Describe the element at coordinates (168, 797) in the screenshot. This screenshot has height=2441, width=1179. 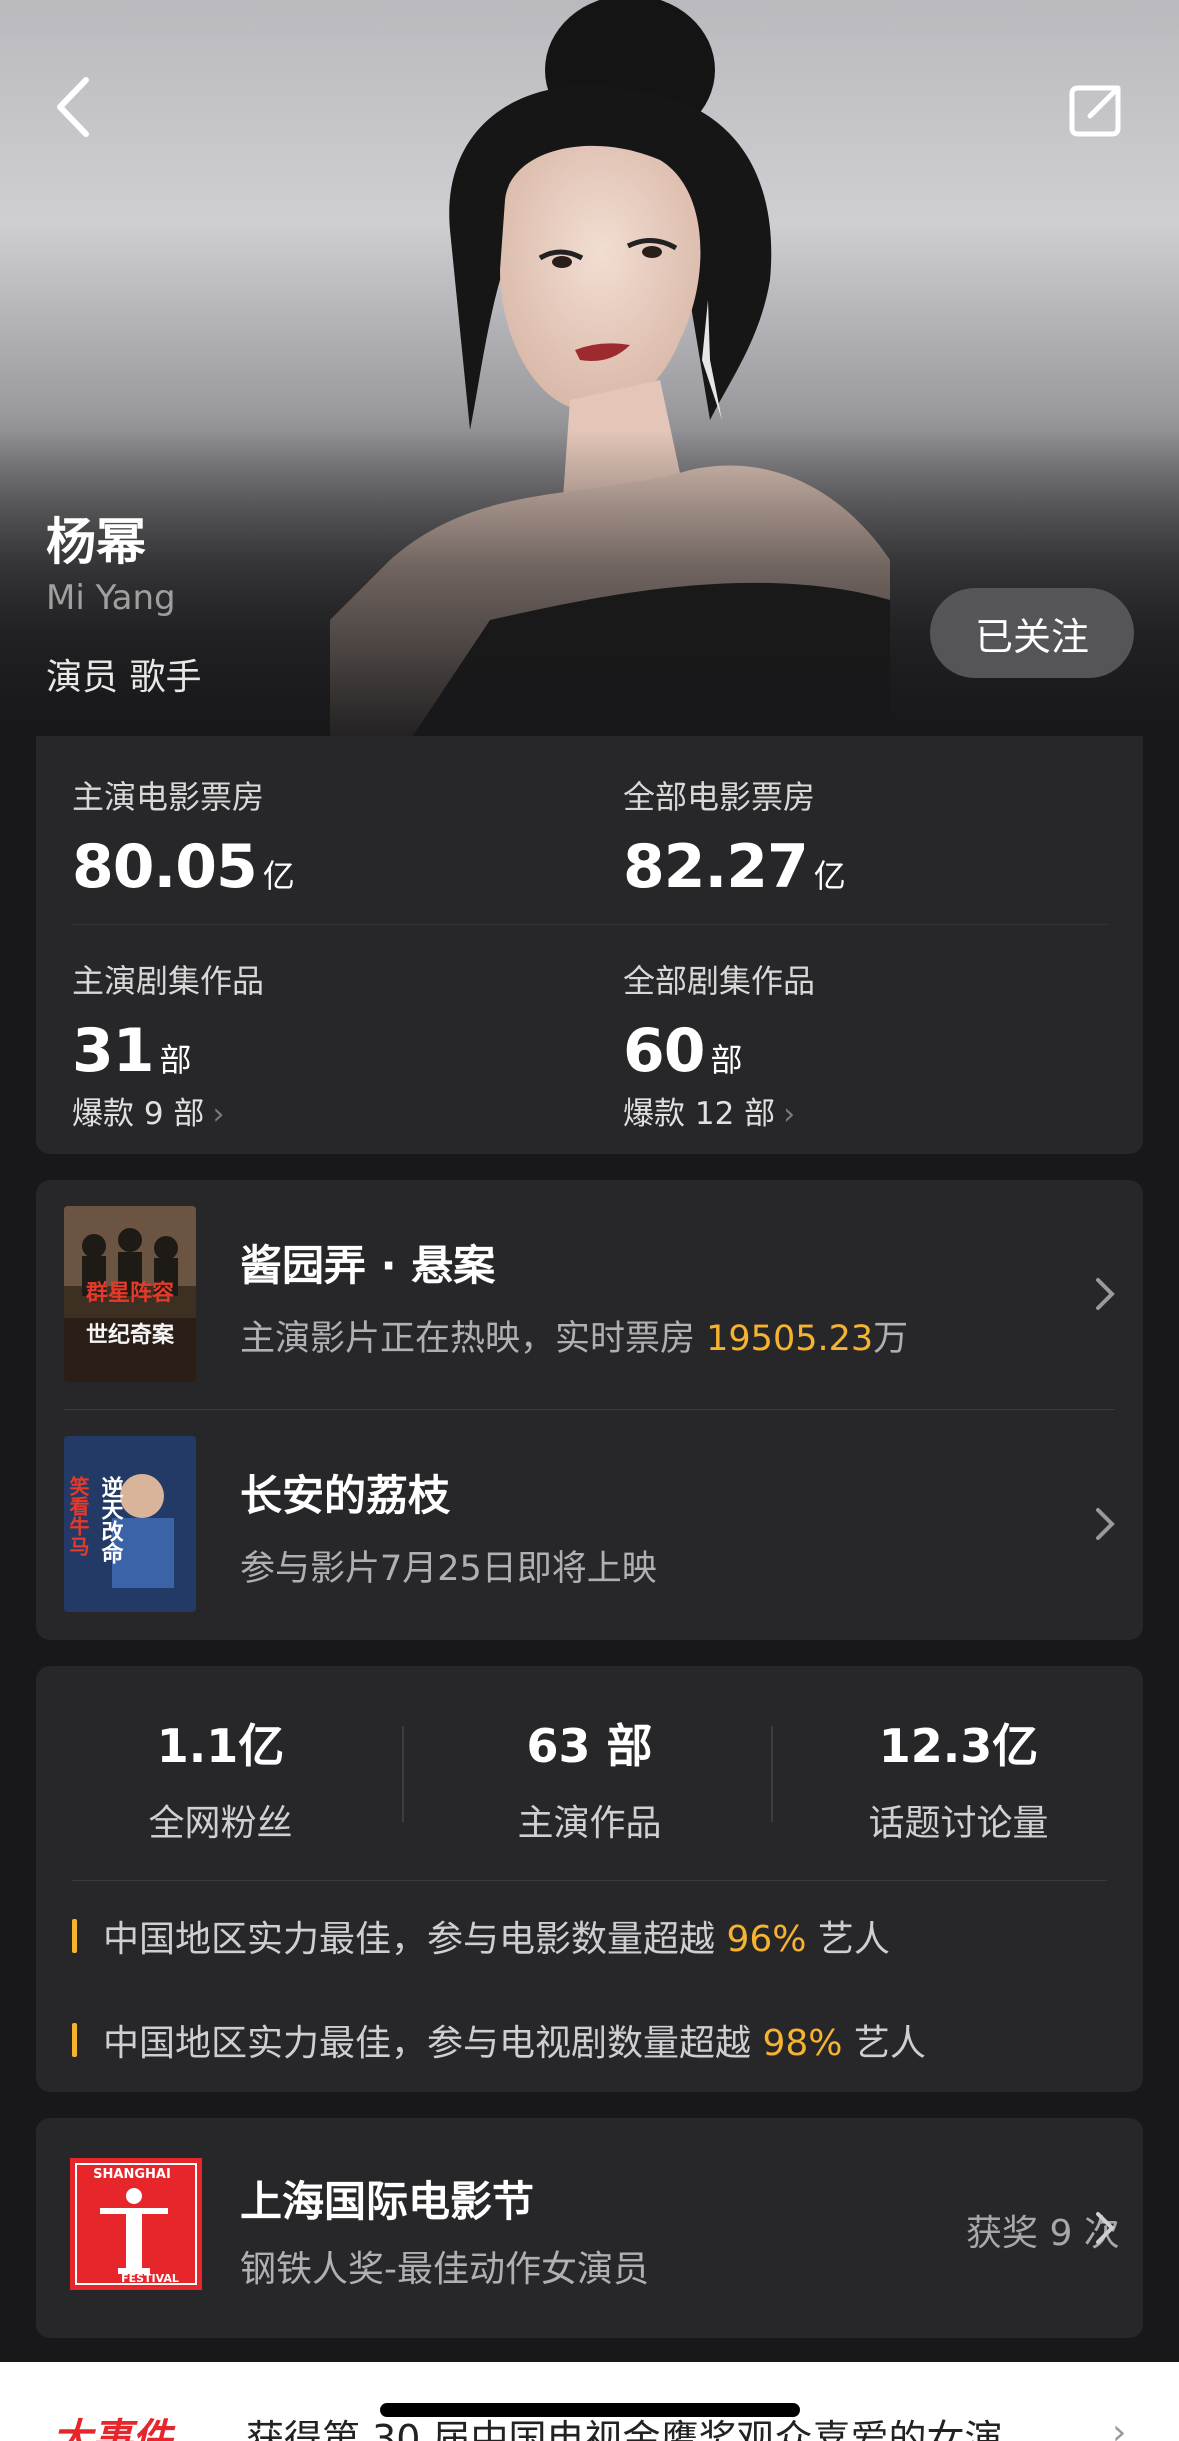
I see `stat-label: 主演电影票房` at that location.